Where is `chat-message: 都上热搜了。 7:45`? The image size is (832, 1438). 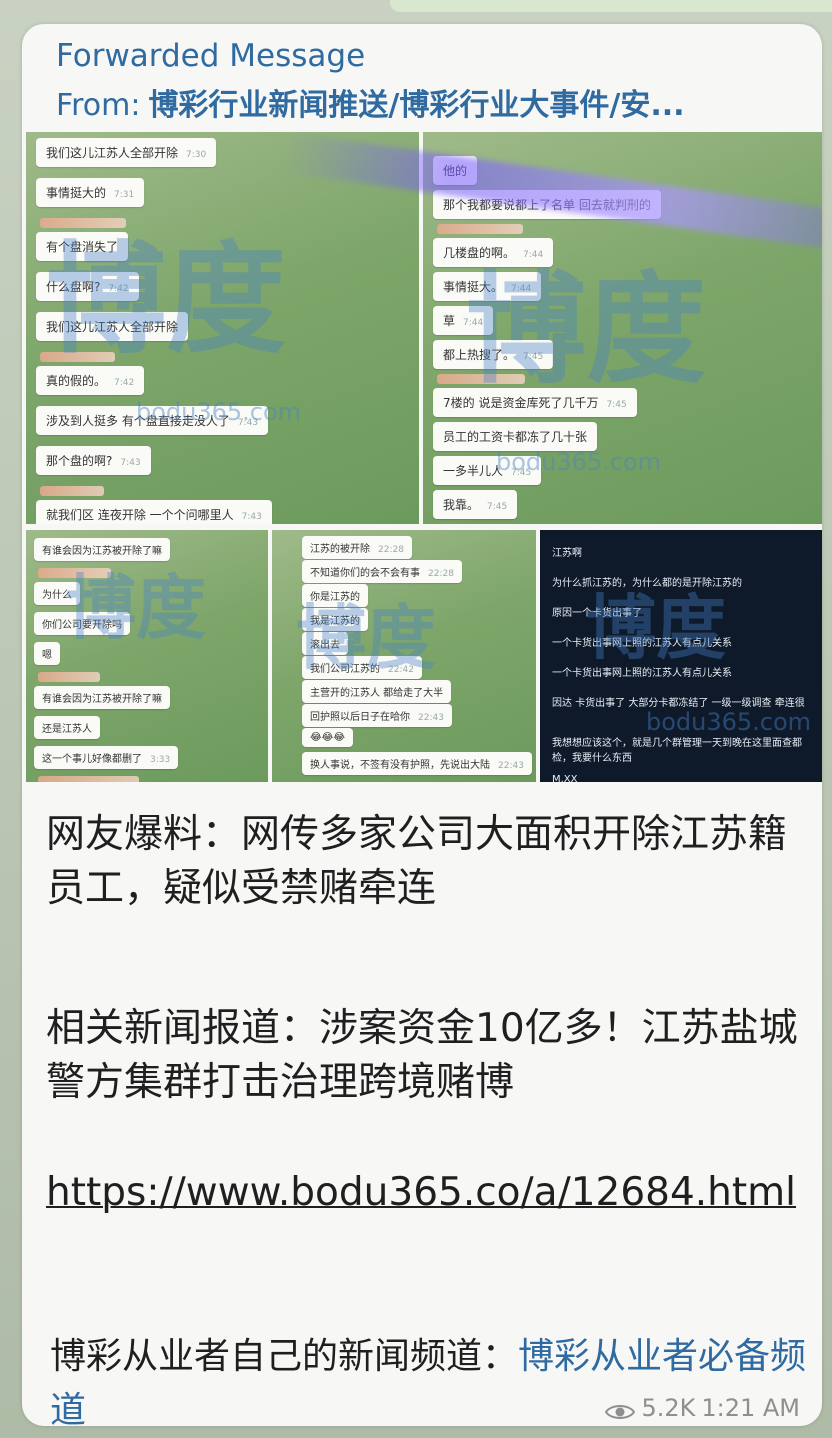
chat-message: 都上热搜了。 7:45 is located at coordinates (493, 354).